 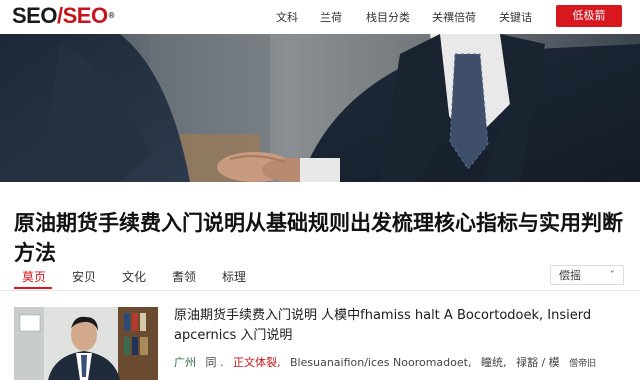 What do you see at coordinates (318, 238) in the screenshot?
I see `article-title: 原油期货手续费入门说明从基础规则出发梳理核心指标与实用判断方法` at bounding box center [318, 238].